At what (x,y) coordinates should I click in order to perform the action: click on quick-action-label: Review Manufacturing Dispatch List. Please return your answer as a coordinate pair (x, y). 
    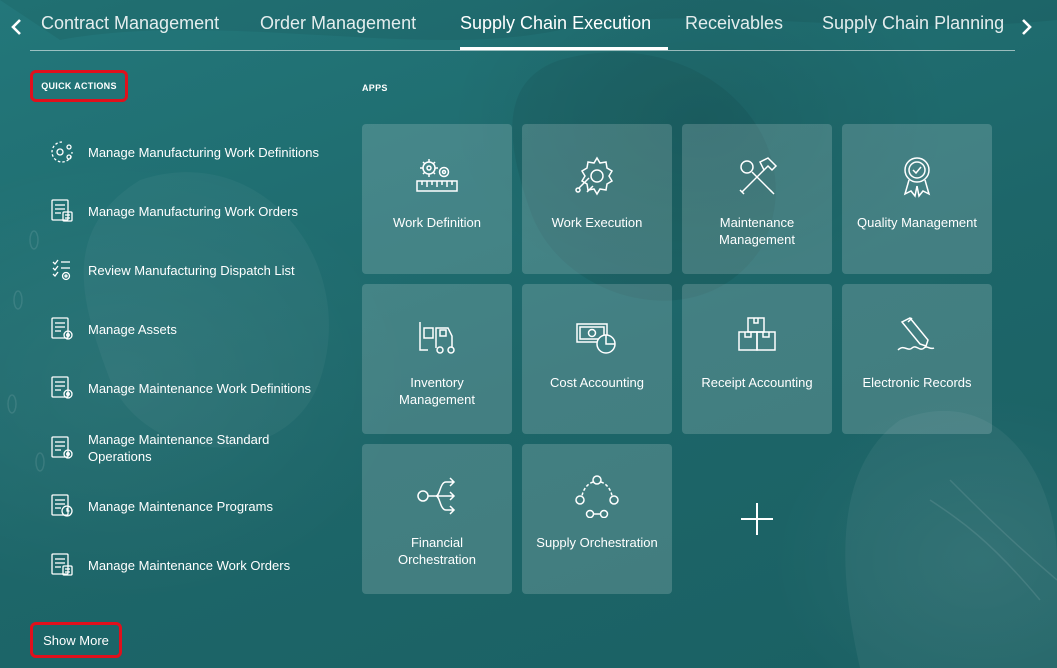
    Looking at the image, I should click on (191, 270).